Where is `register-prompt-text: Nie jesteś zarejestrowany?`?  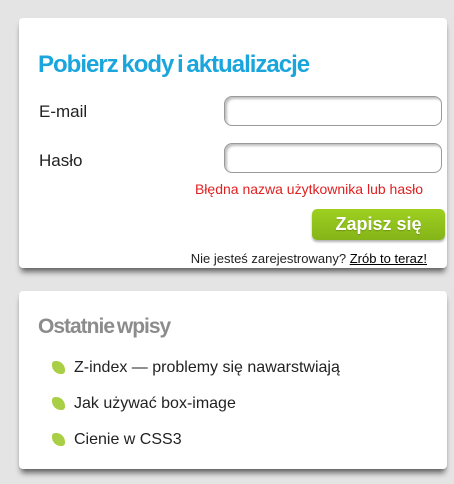 register-prompt-text: Nie jesteś zarejestrowany? is located at coordinates (270, 258).